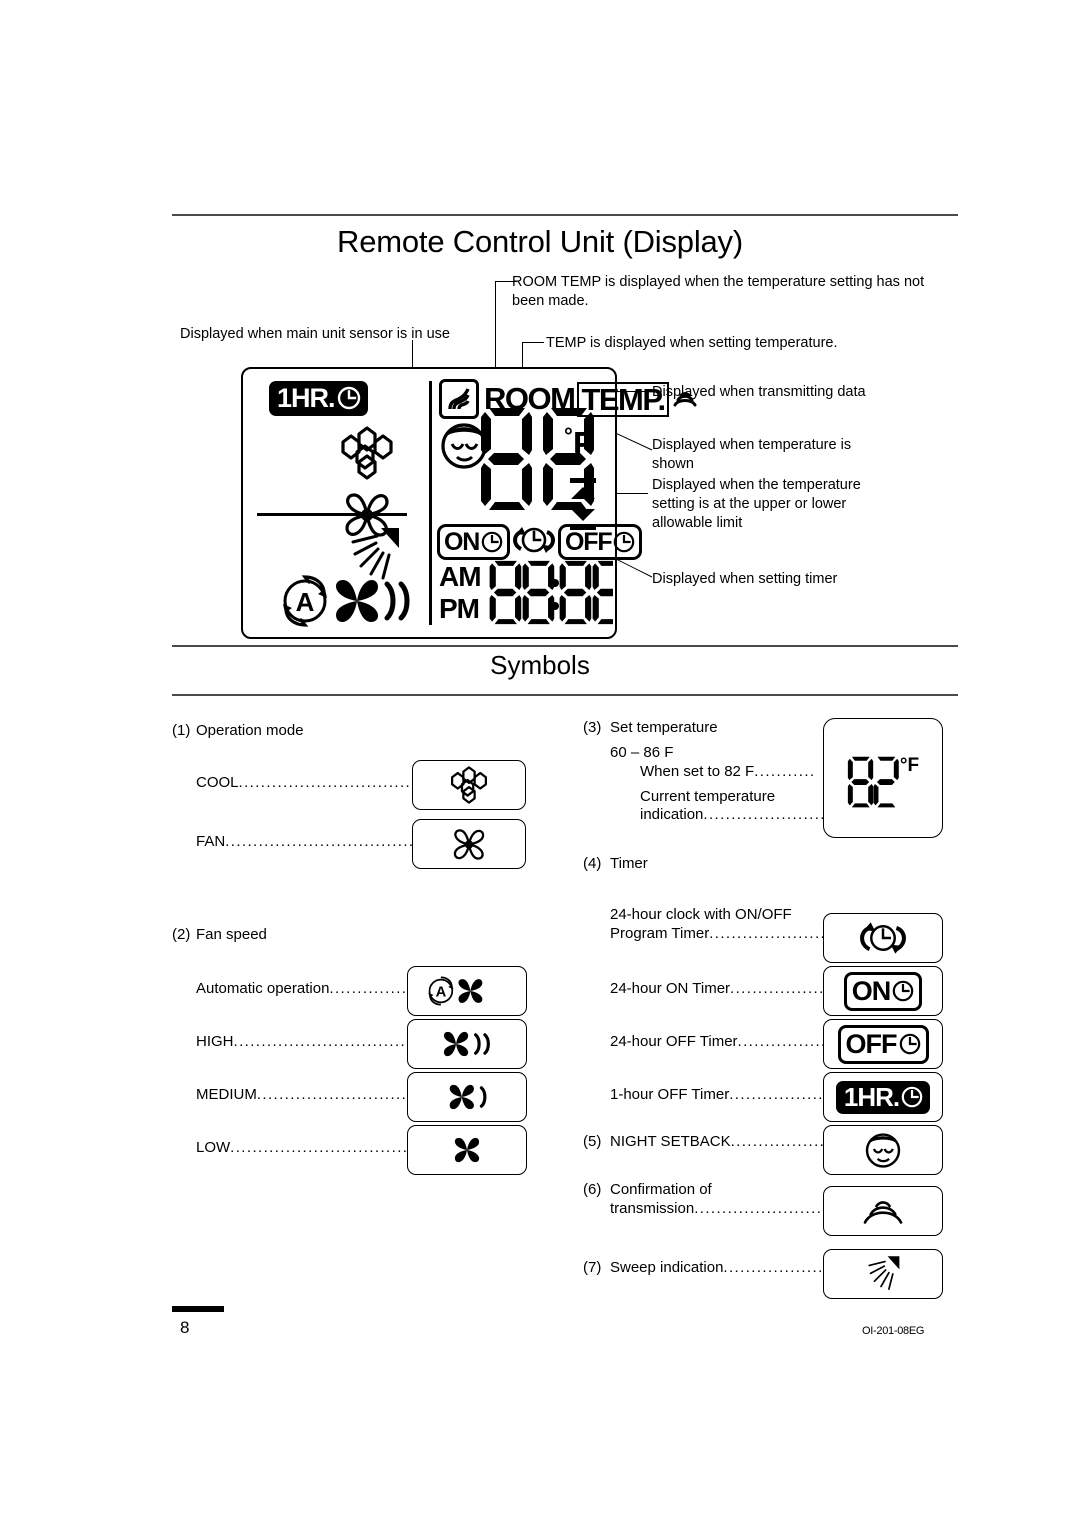  What do you see at coordinates (181, 730) in the screenshot?
I see `symbol-group-1-number: (1)` at bounding box center [181, 730].